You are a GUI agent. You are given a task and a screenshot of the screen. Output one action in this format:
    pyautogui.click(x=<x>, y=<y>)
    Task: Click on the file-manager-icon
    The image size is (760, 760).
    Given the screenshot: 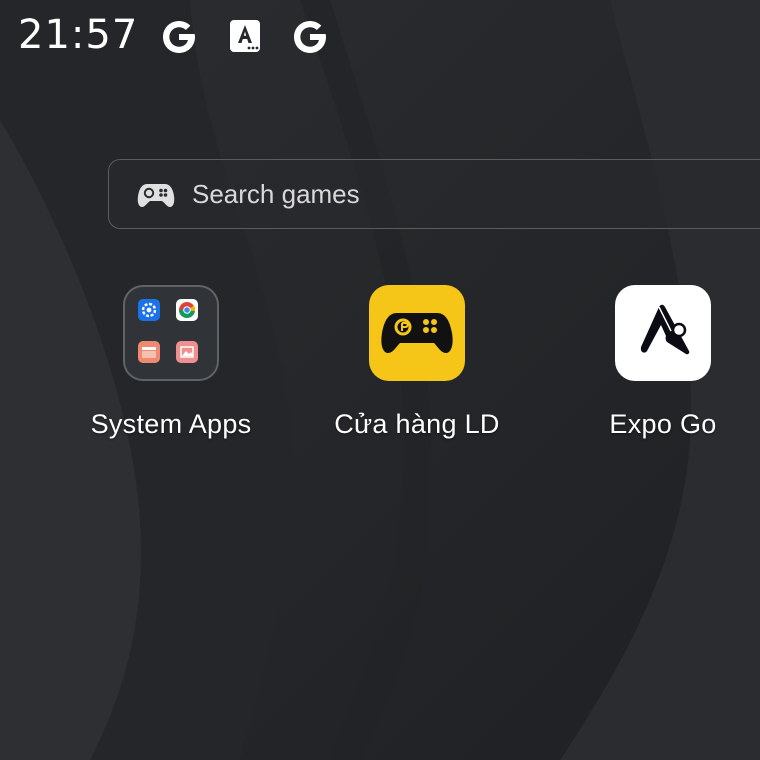 What is the action you would take?
    pyautogui.click(x=149, y=352)
    